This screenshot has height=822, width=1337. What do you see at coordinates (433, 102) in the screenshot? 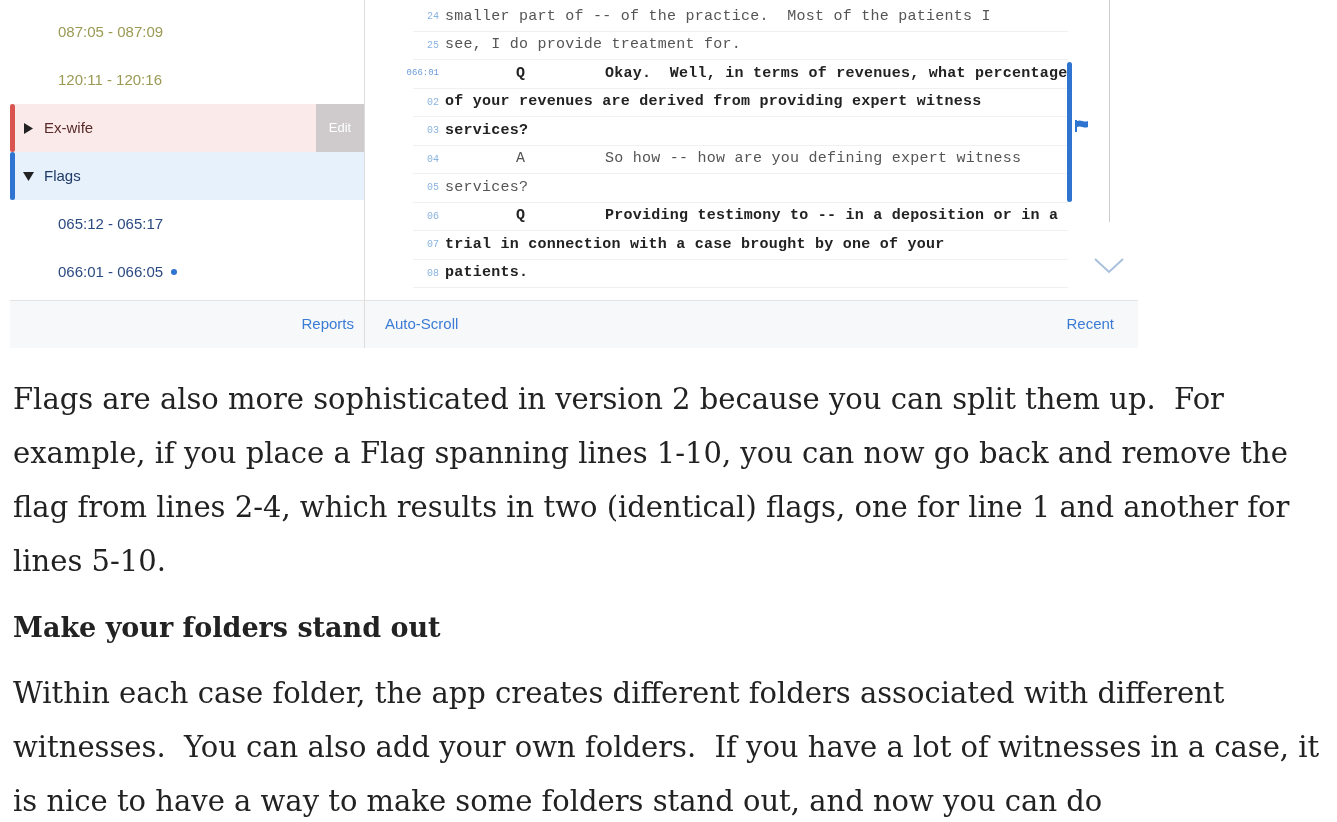
I see `line-number: 02` at bounding box center [433, 102].